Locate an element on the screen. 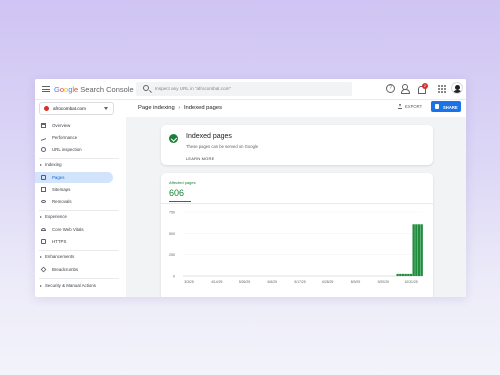 This screenshot has width=500, height=375. chevron-down-icon is located at coordinates (106, 108).